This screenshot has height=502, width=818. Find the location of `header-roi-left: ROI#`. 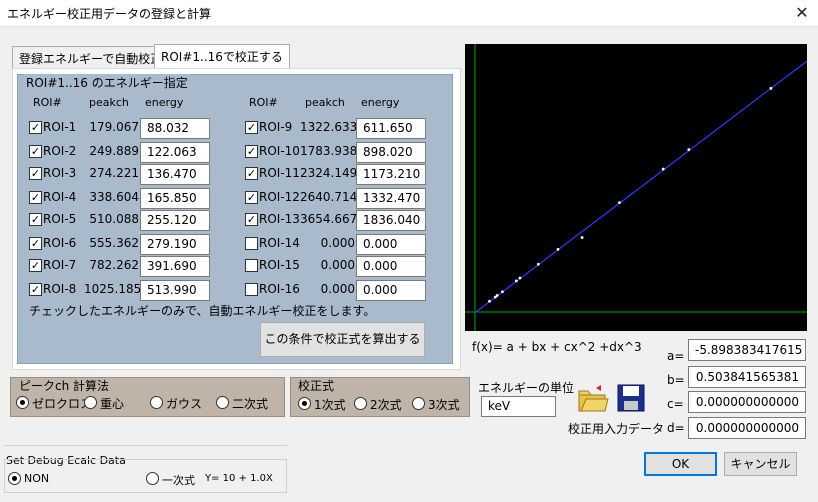

header-roi-left: ROI# is located at coordinates (47, 102).